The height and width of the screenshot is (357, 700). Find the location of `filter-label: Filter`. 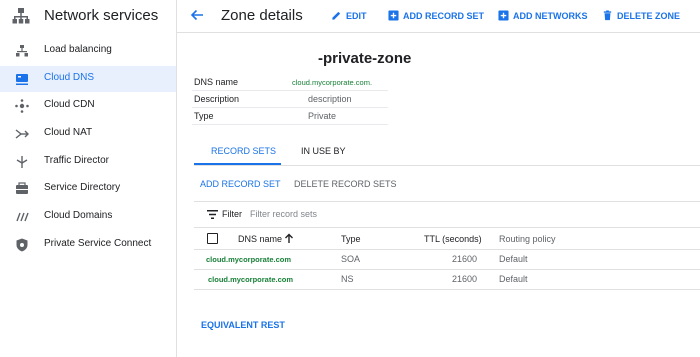

filter-label: Filter is located at coordinates (232, 214).